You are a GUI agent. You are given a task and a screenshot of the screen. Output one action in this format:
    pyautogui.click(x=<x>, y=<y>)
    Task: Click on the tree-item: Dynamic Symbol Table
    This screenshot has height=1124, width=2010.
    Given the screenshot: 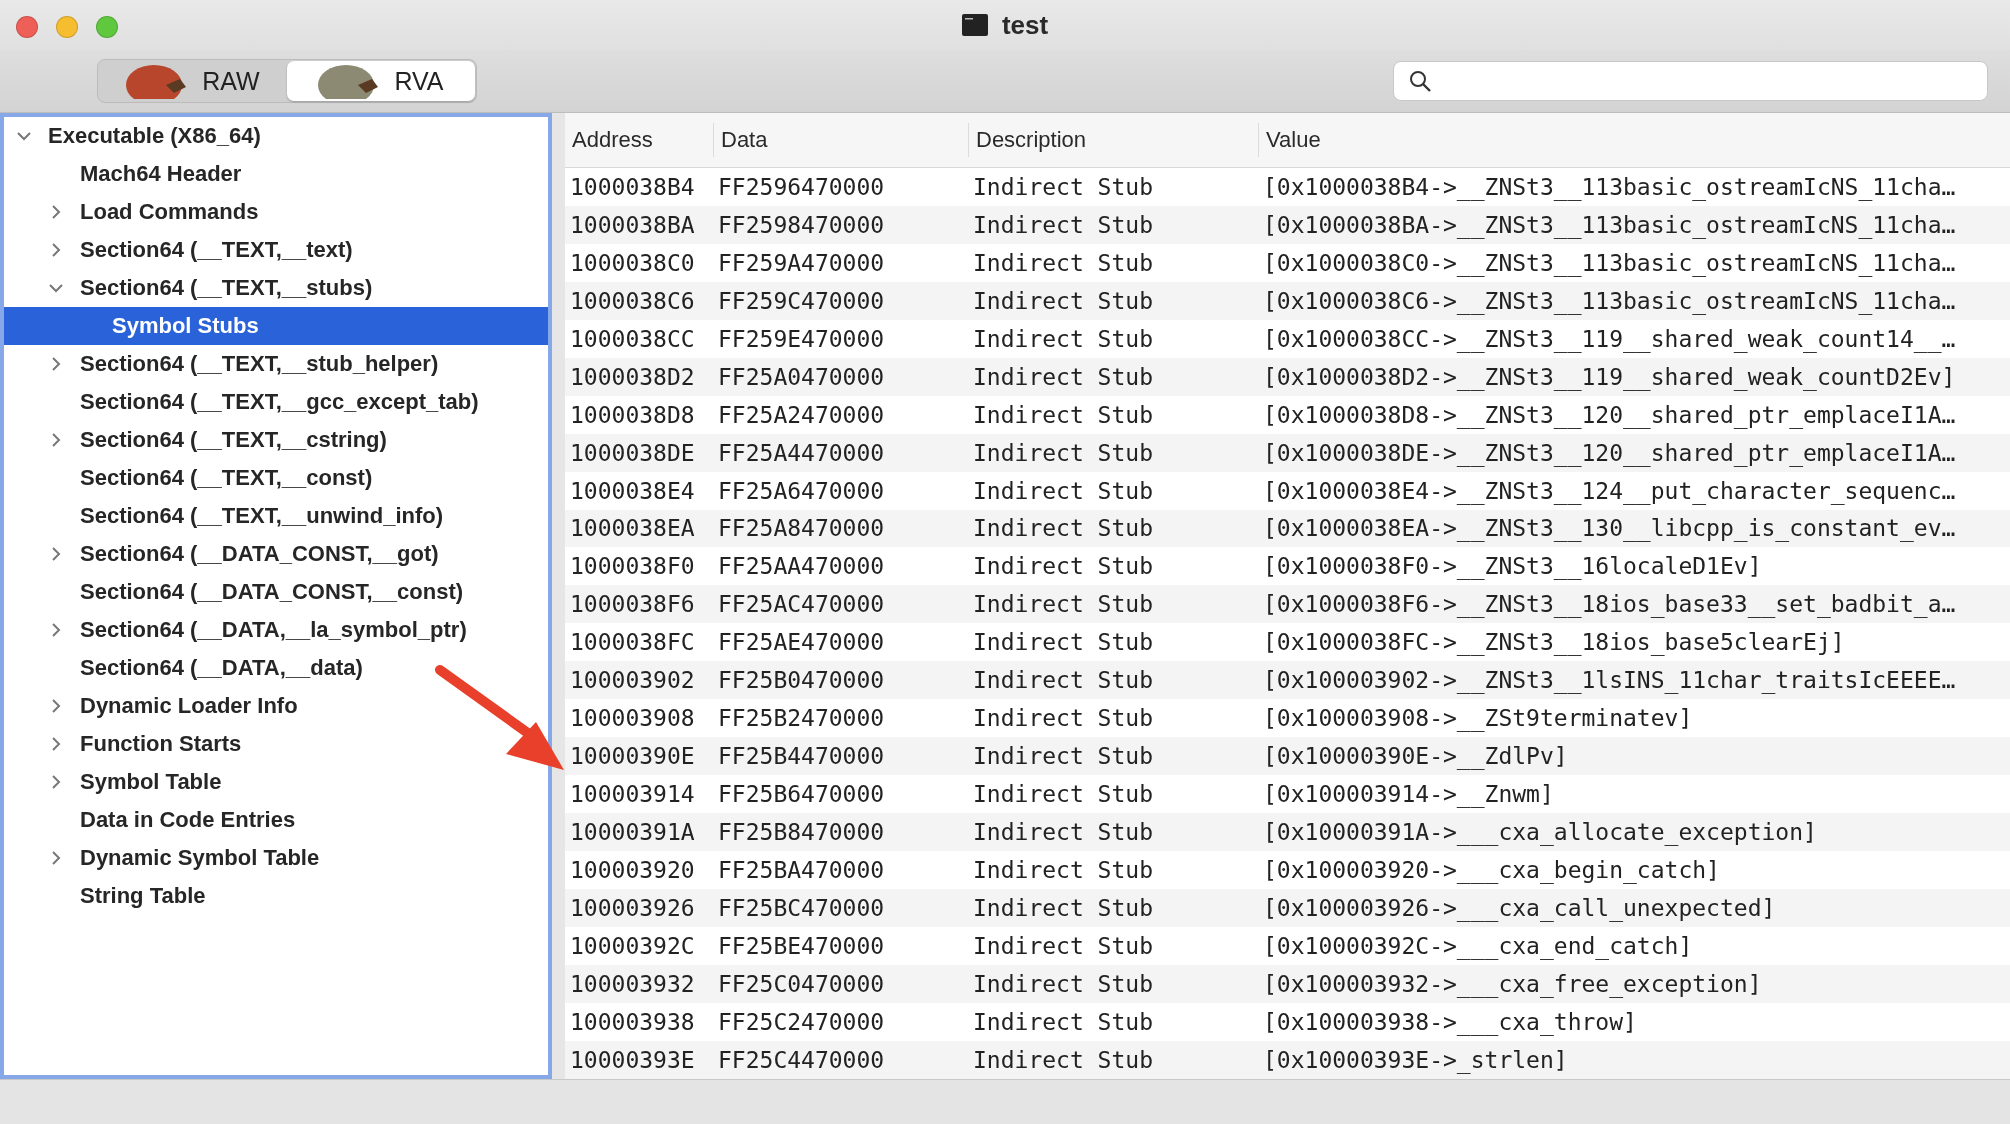 What is the action you would take?
    pyautogui.click(x=166, y=858)
    